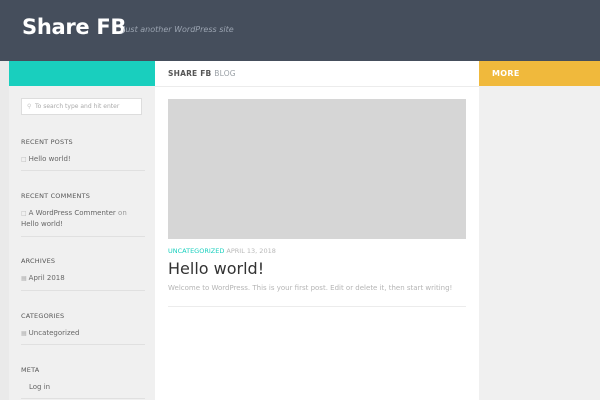 This screenshot has width=600, height=400. Describe the element at coordinates (122, 213) in the screenshot. I see `comment-on-text: on` at that location.